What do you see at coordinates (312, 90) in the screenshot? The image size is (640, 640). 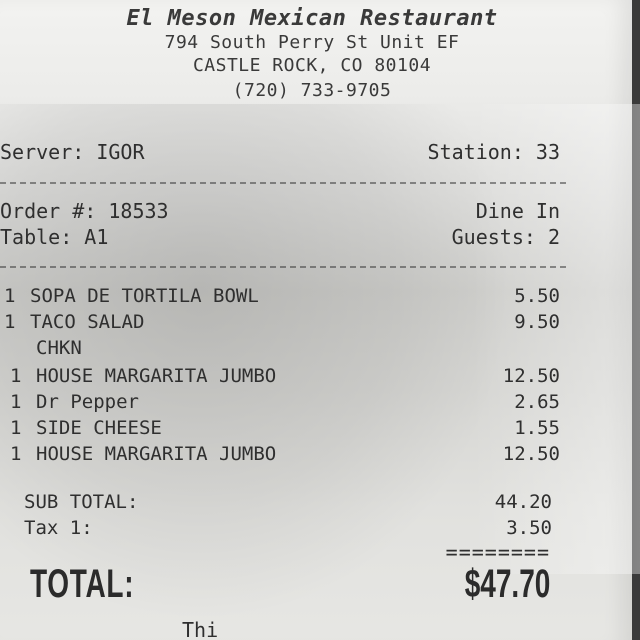 I see `restaurant-phone: (720) 733-9705` at bounding box center [312, 90].